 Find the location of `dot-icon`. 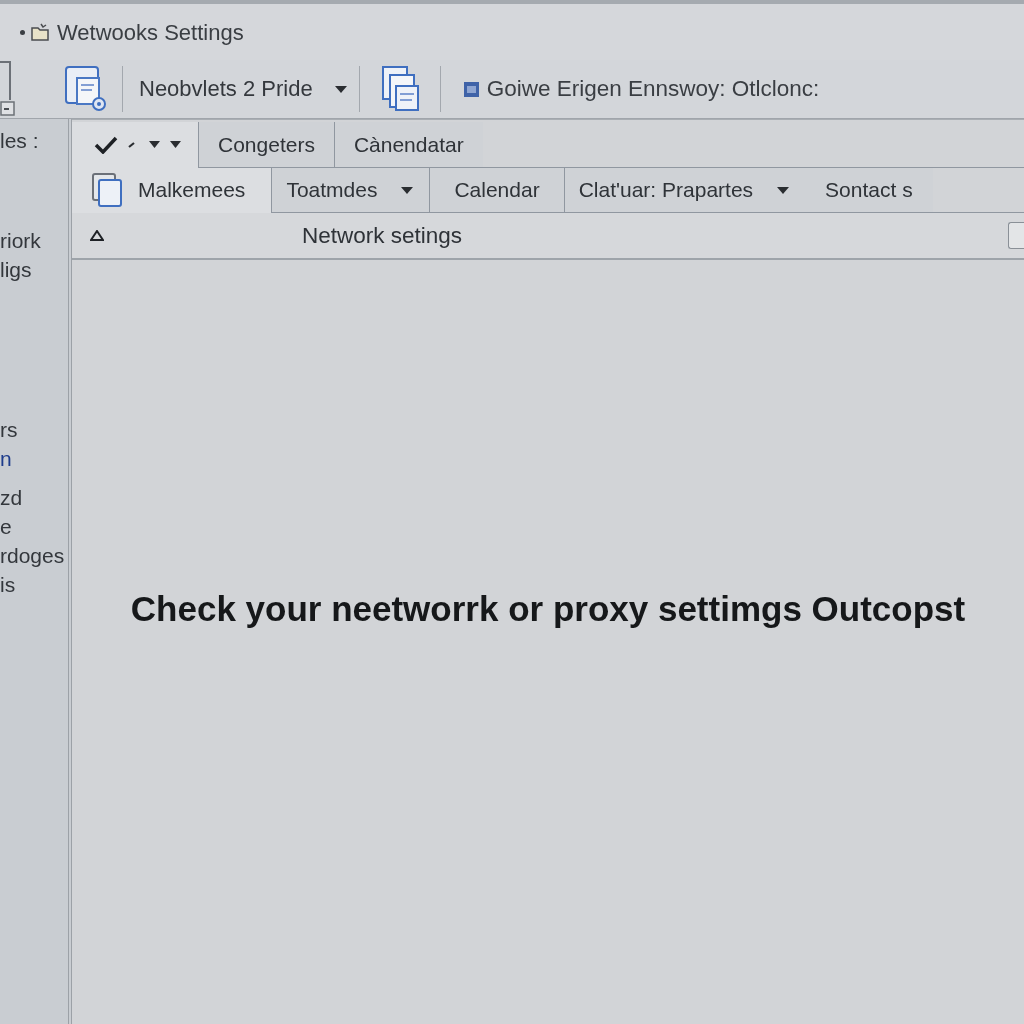

dot-icon is located at coordinates (22, 32).